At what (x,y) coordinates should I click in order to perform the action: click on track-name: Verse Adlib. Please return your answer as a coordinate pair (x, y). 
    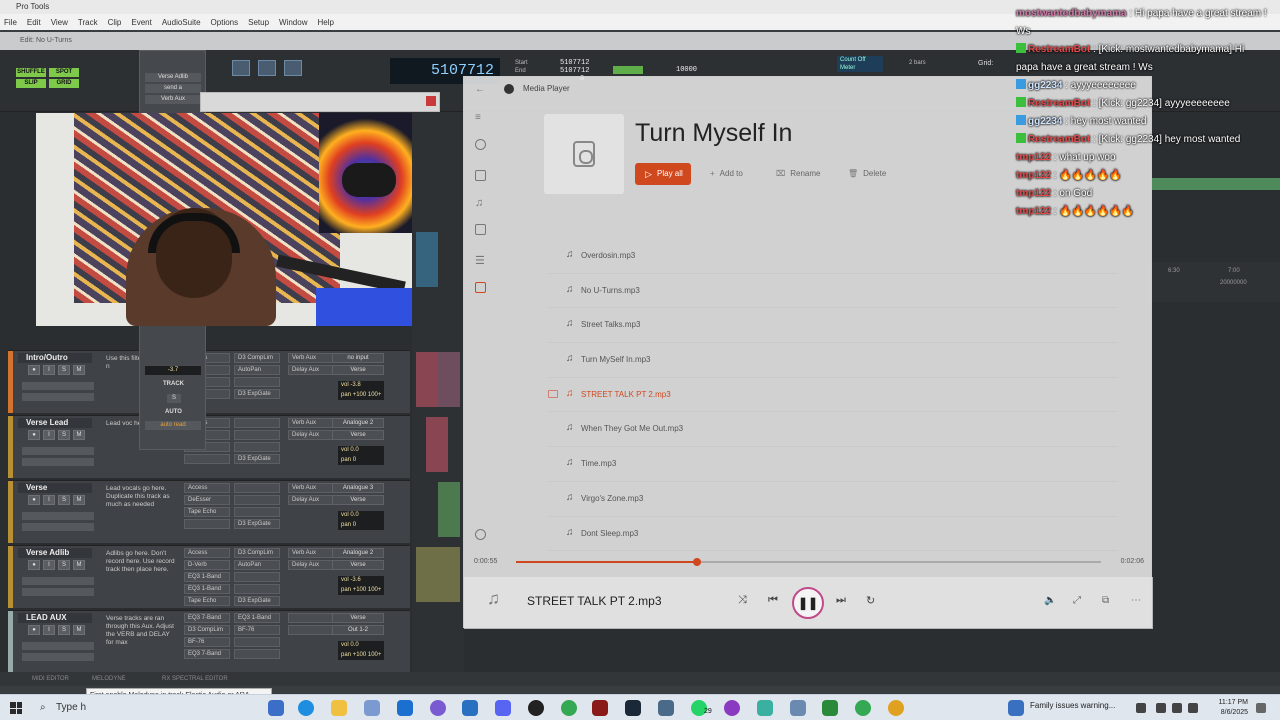
    Looking at the image, I should click on (55, 553).